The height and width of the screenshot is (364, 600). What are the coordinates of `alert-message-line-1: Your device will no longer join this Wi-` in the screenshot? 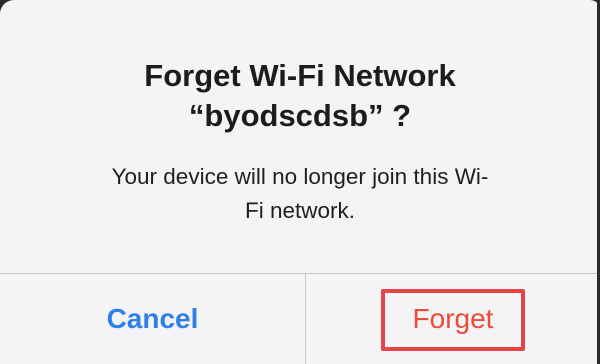 It's located at (300, 176).